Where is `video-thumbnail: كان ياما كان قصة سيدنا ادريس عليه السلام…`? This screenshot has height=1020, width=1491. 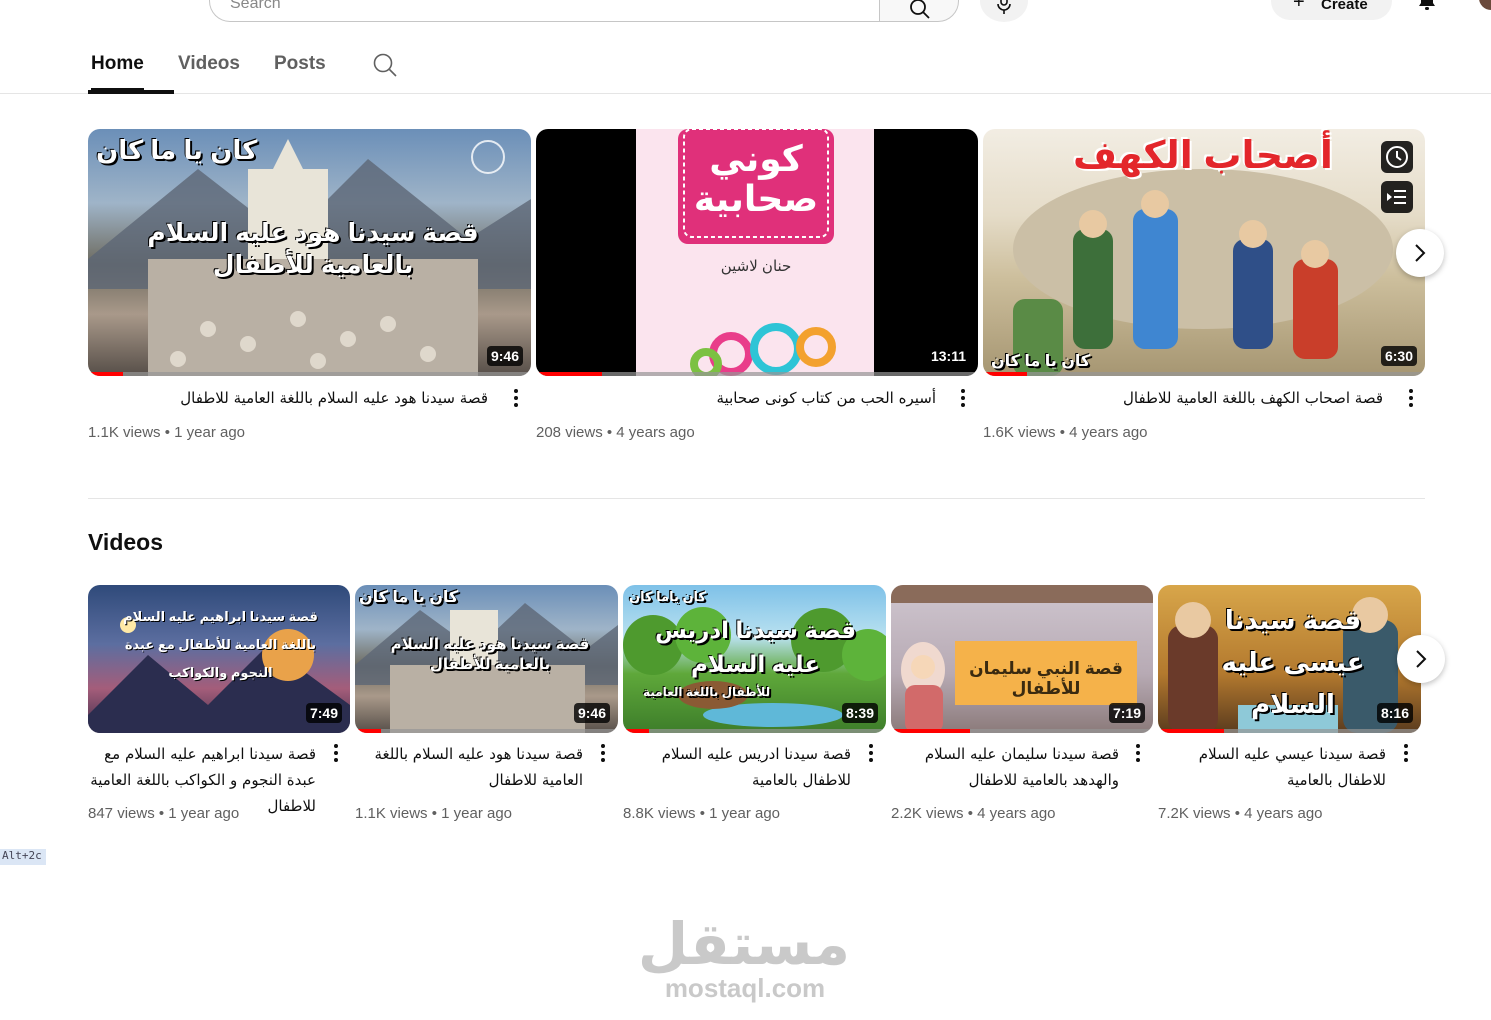
video-thumbnail: كان ياما كان قصة سيدنا ادريس عليه السلام… is located at coordinates (754, 659).